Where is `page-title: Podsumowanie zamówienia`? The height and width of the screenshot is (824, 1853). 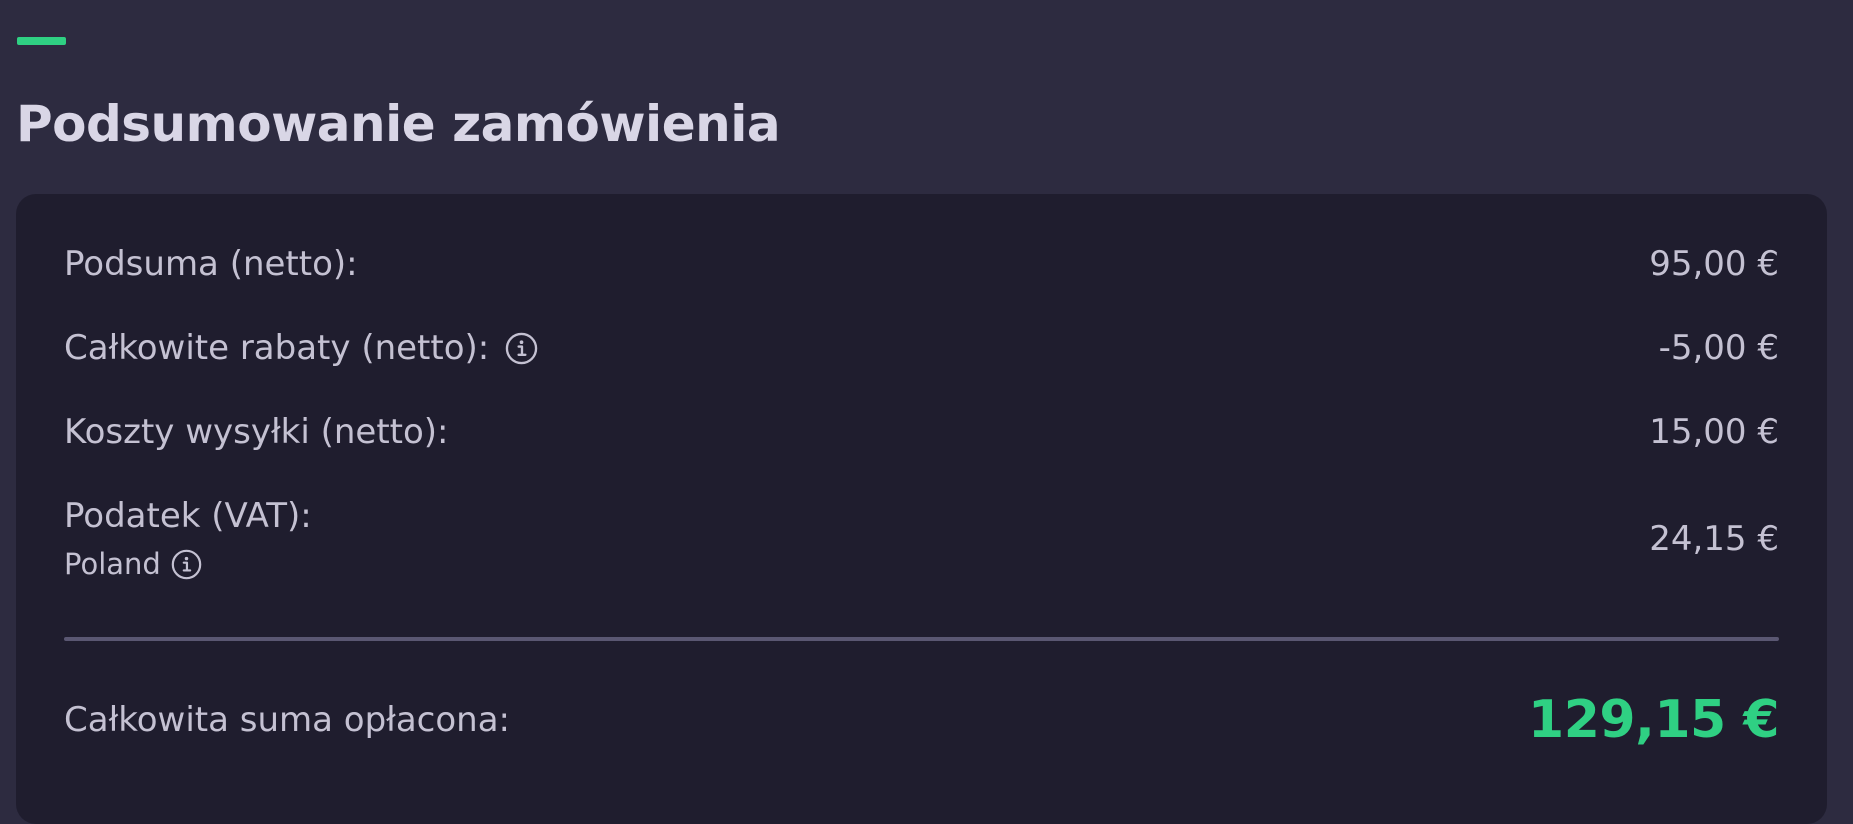 page-title: Podsumowanie zamówienia is located at coordinates (398, 124).